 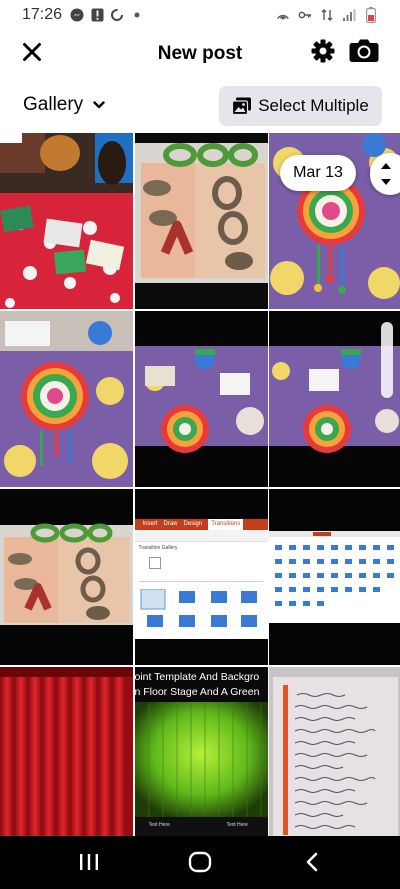 What do you see at coordinates (201, 504) in the screenshot?
I see `ppt-top-black` at bounding box center [201, 504].